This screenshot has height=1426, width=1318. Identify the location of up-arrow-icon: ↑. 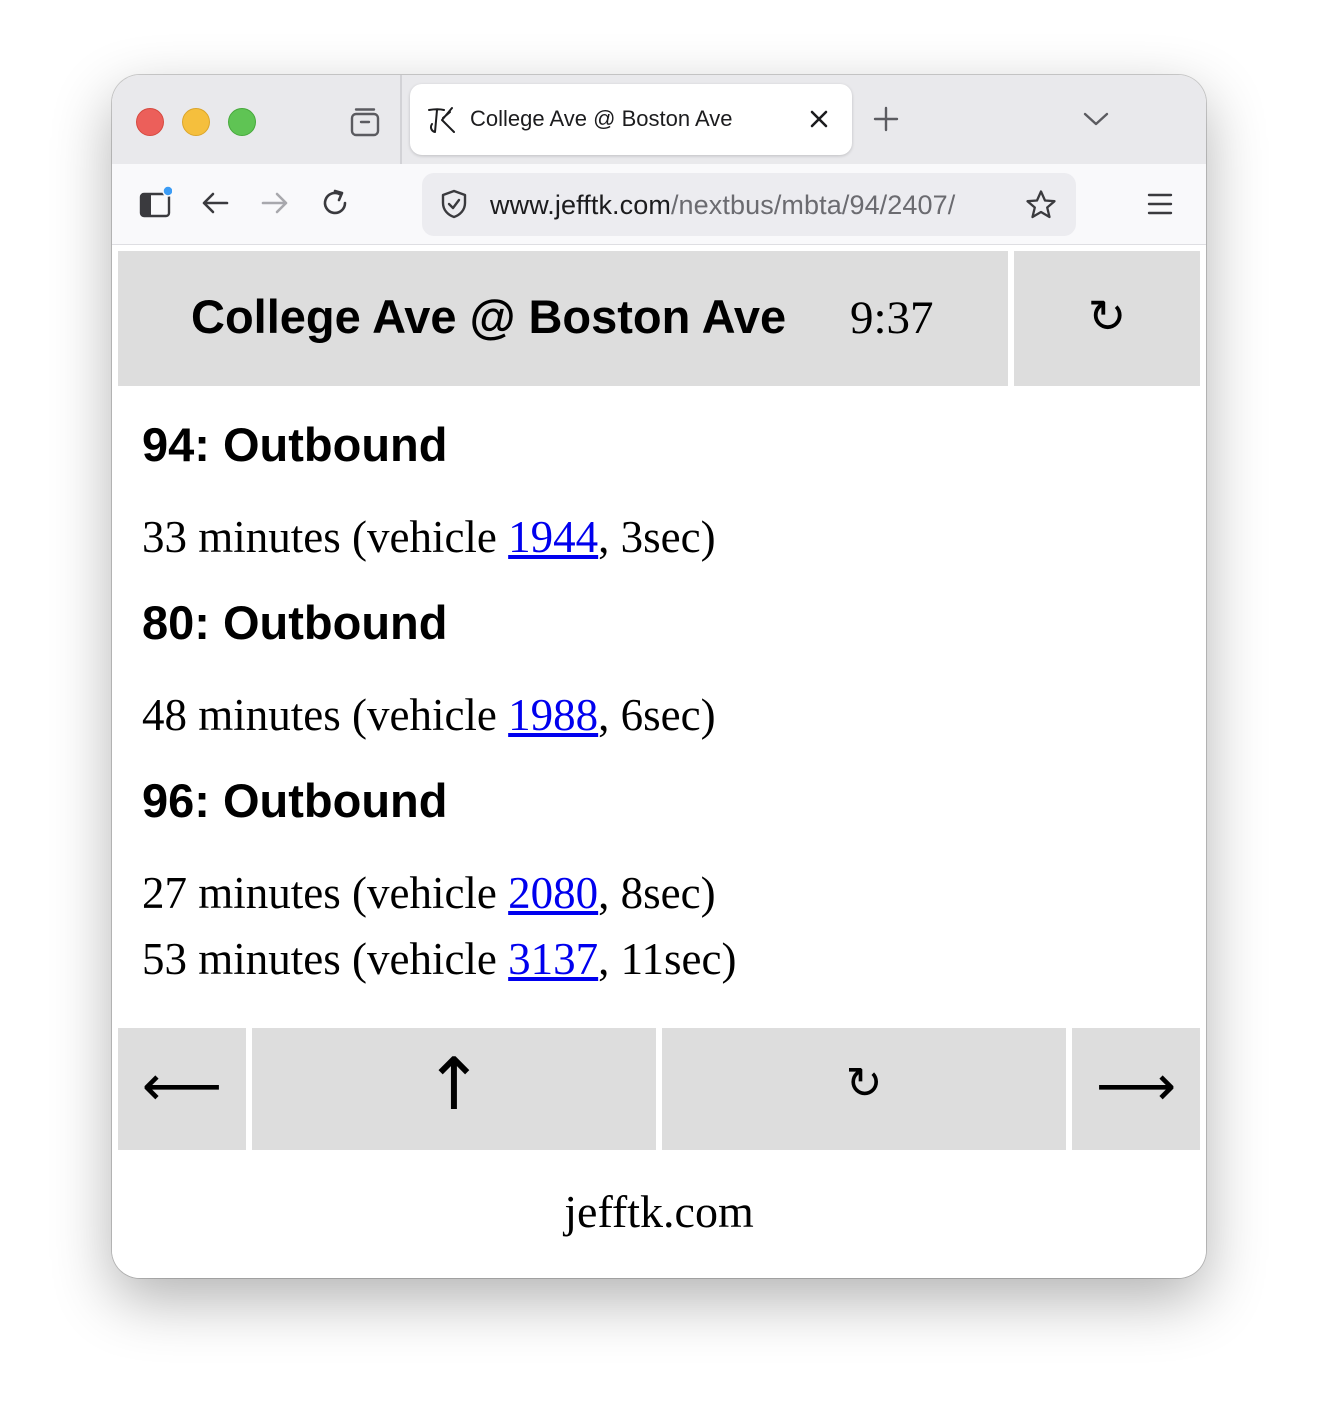
(454, 1084).